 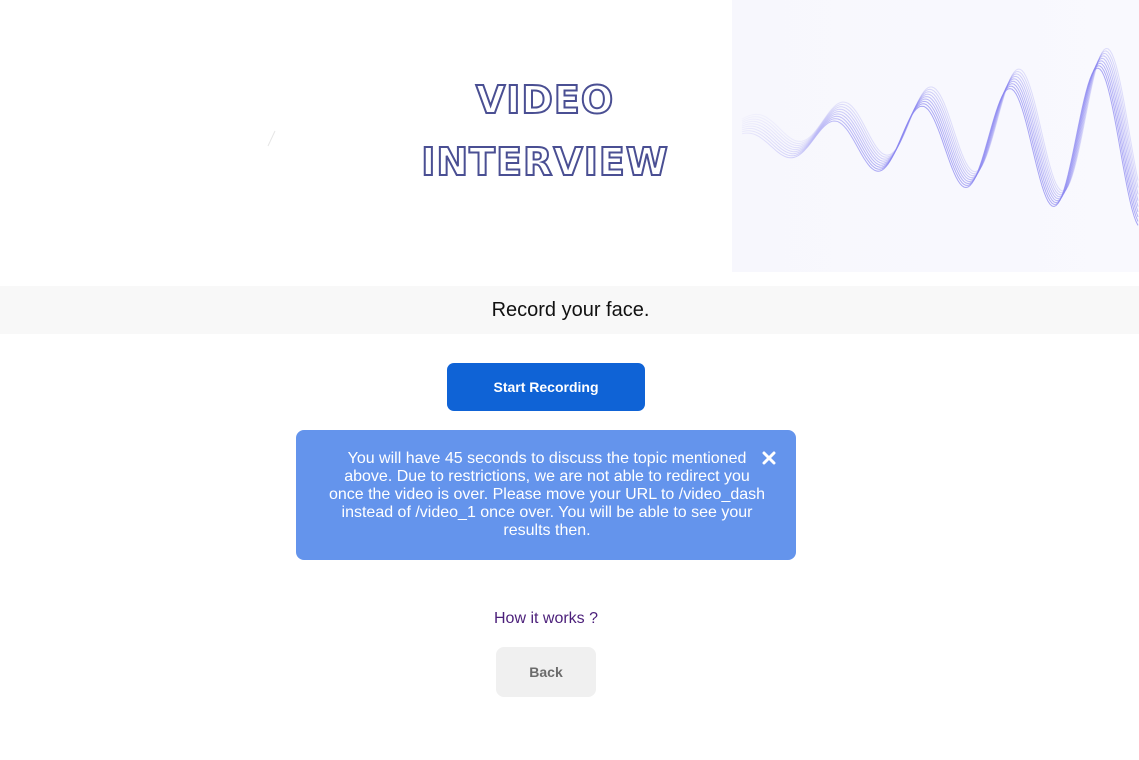 What do you see at coordinates (544, 162) in the screenshot?
I see `hero-title-line2: INTERVIEW` at bounding box center [544, 162].